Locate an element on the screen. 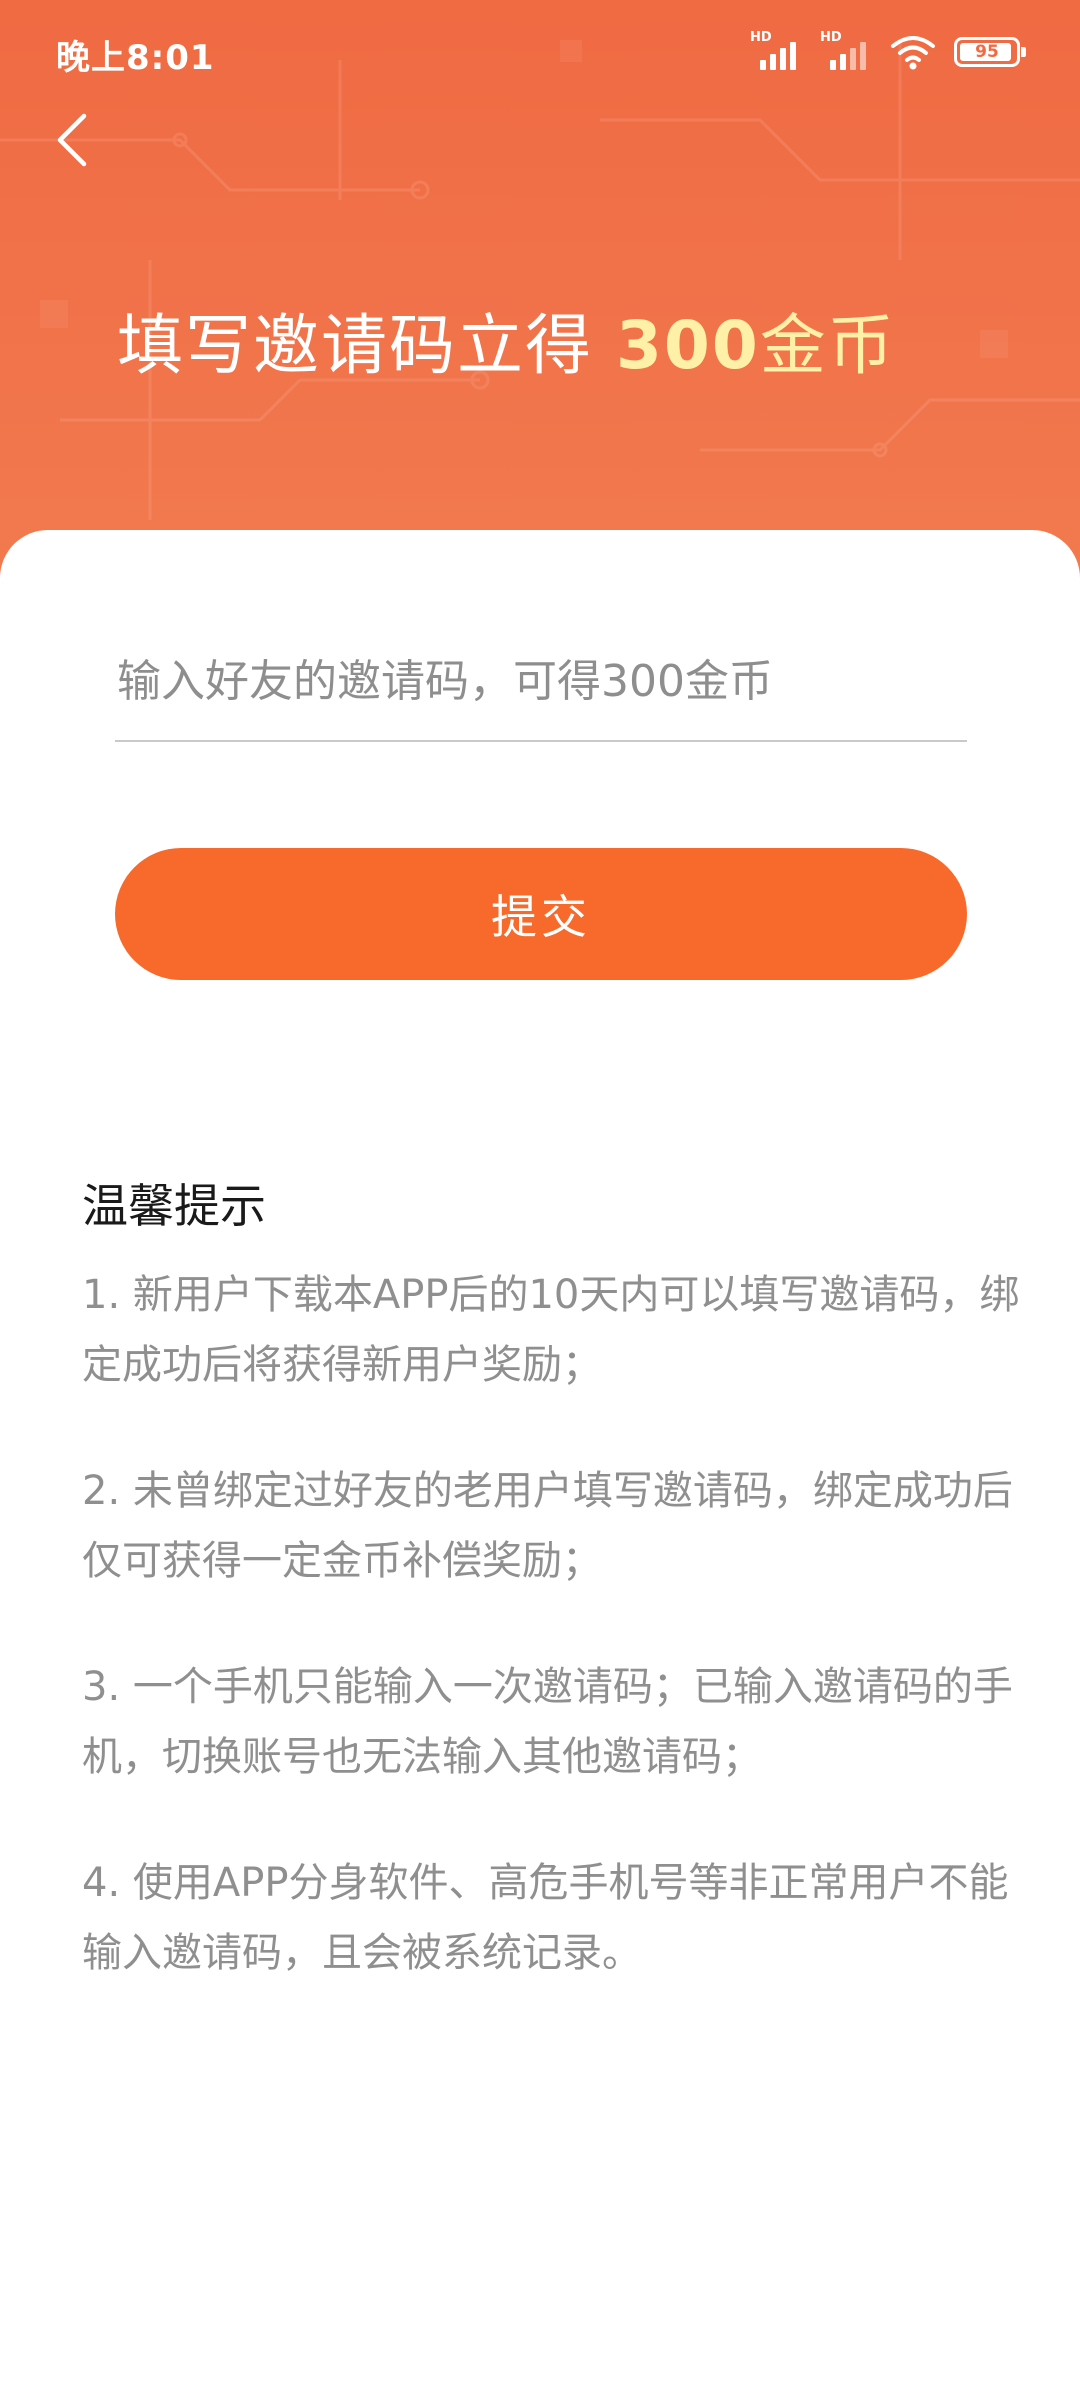 This screenshot has width=1080, height=2400. chevron-left-icon is located at coordinates (72, 140).